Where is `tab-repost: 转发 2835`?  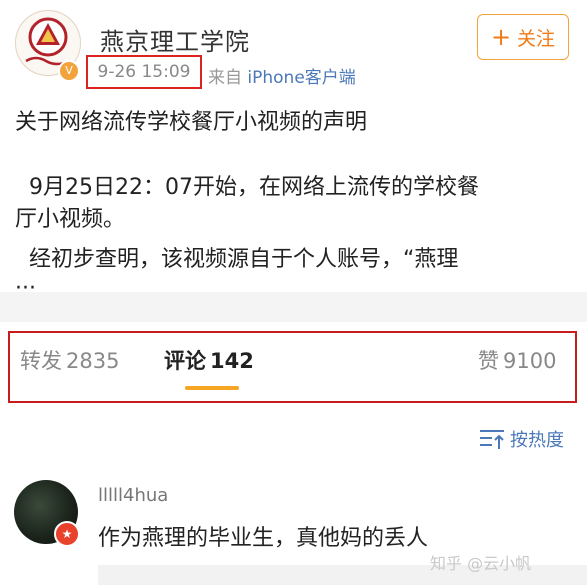 tab-repost: 转发 2835 is located at coordinates (69, 360).